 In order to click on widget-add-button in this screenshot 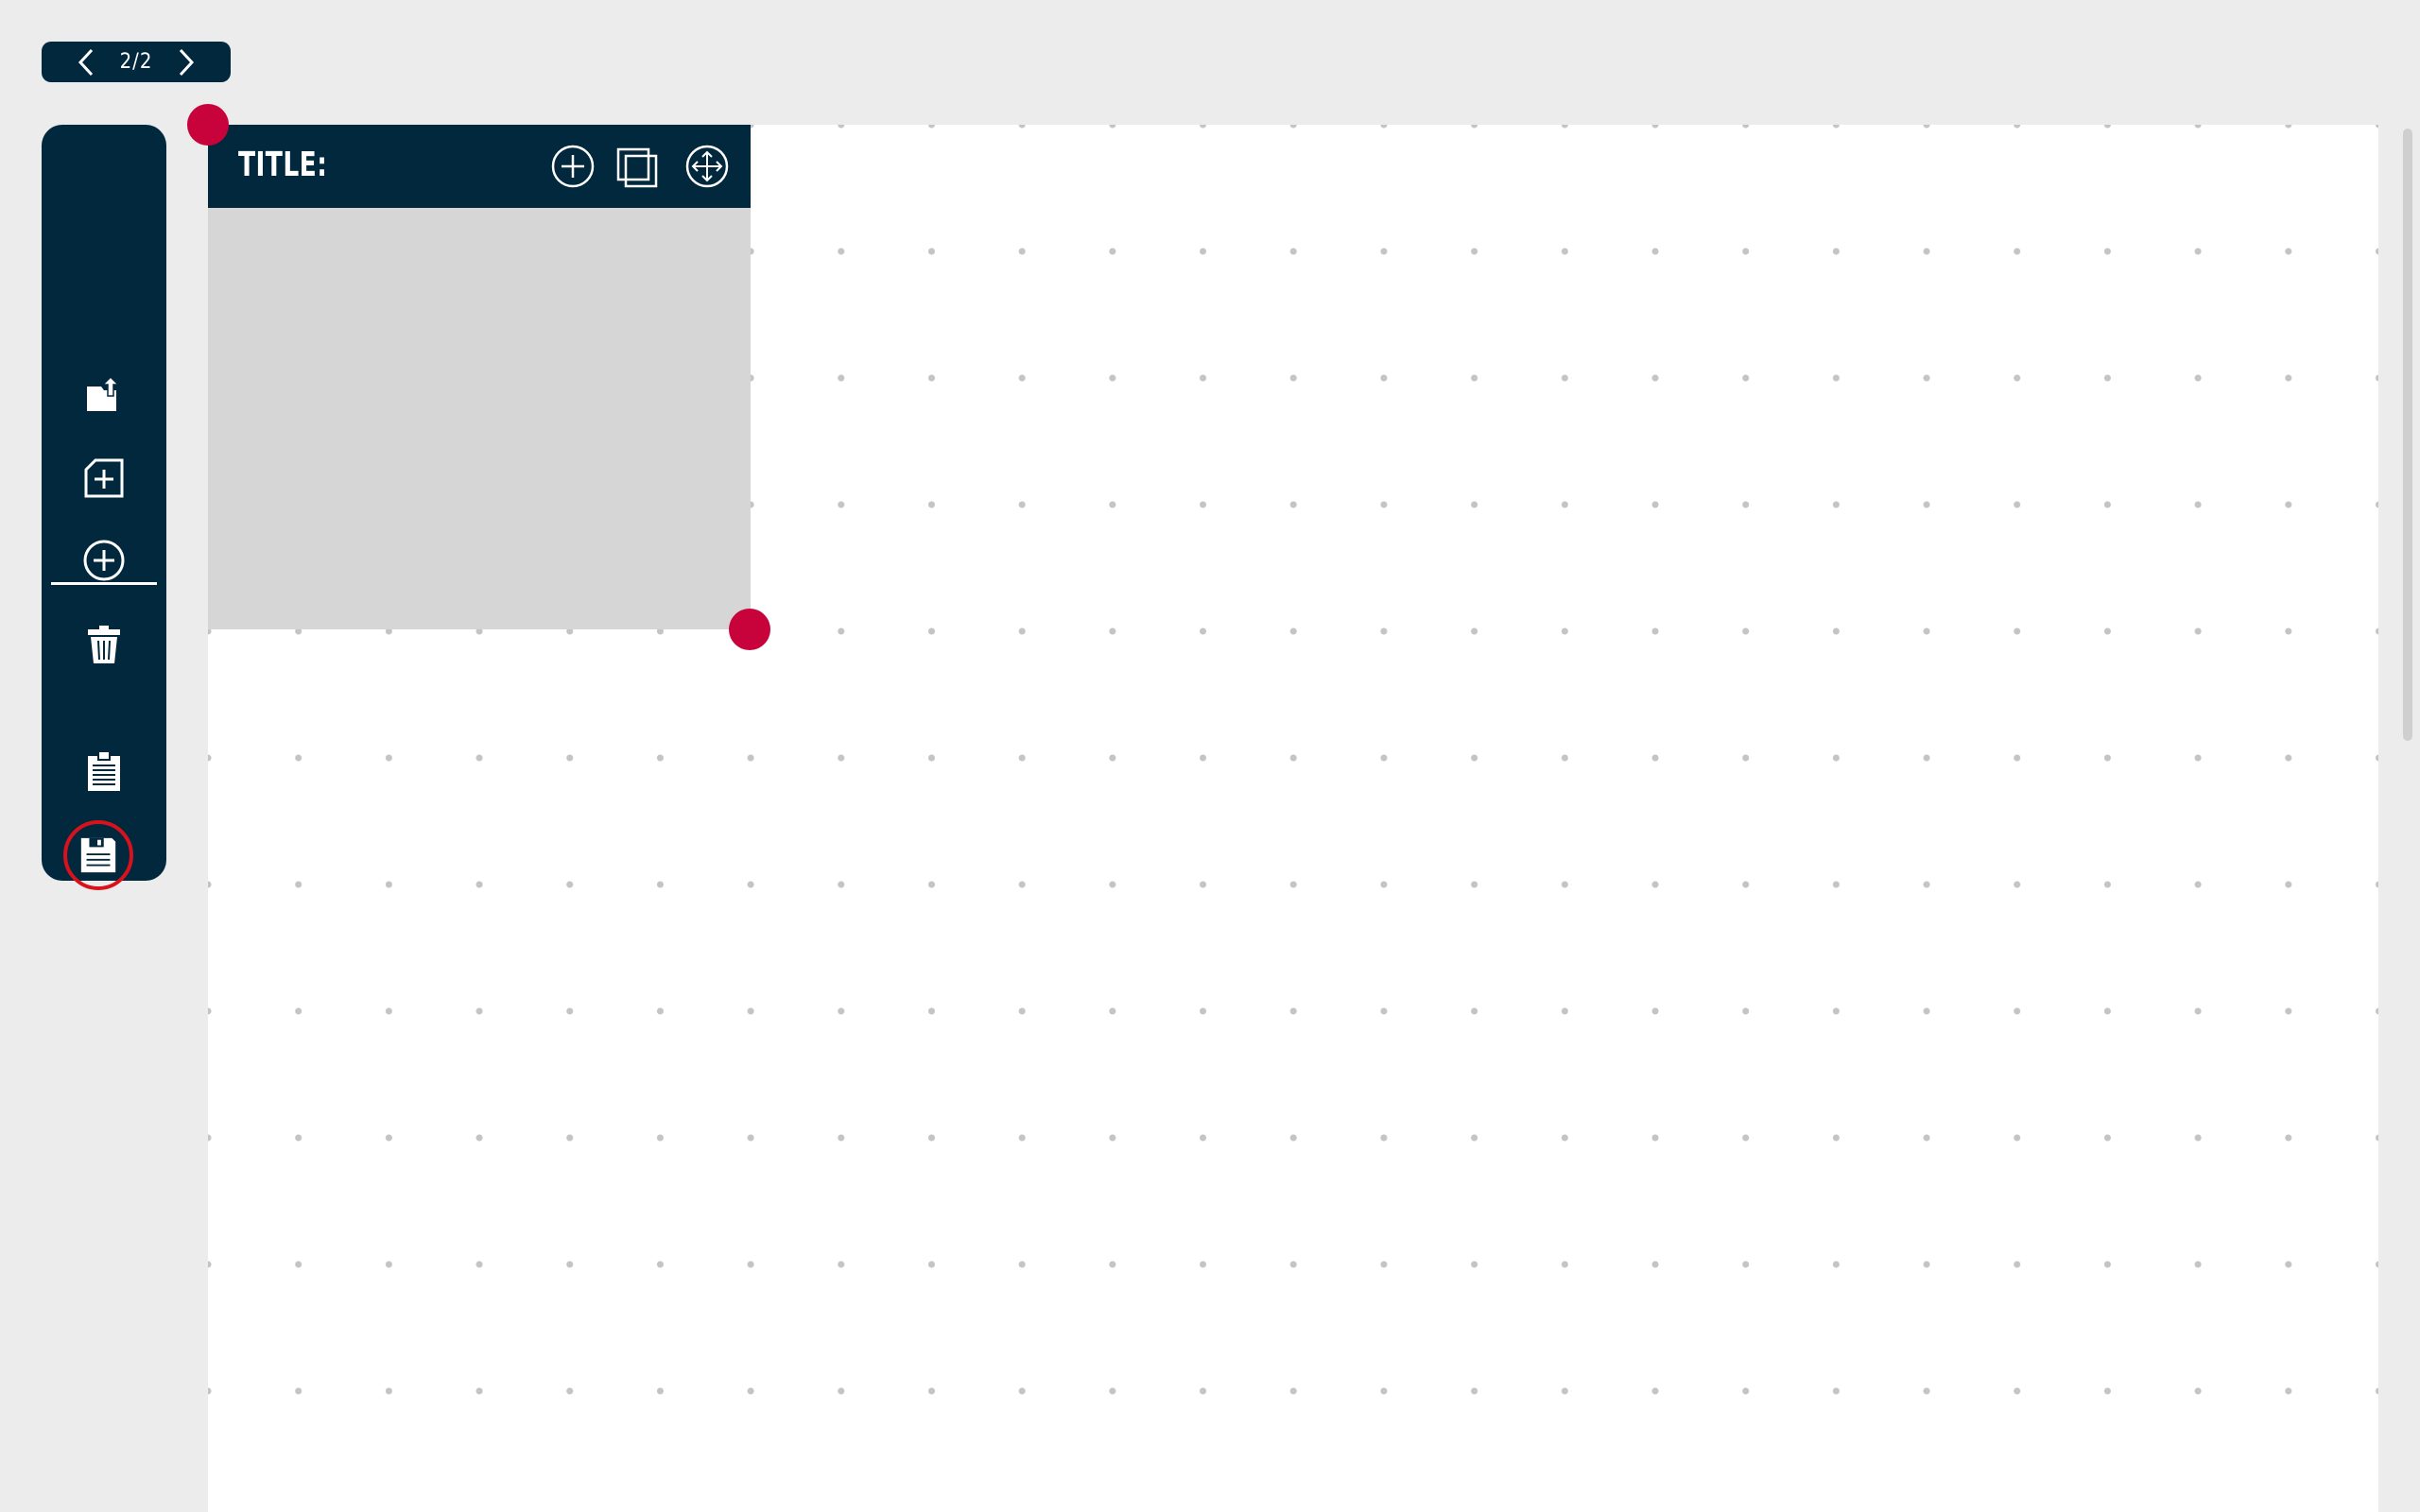, I will do `click(573, 166)`.